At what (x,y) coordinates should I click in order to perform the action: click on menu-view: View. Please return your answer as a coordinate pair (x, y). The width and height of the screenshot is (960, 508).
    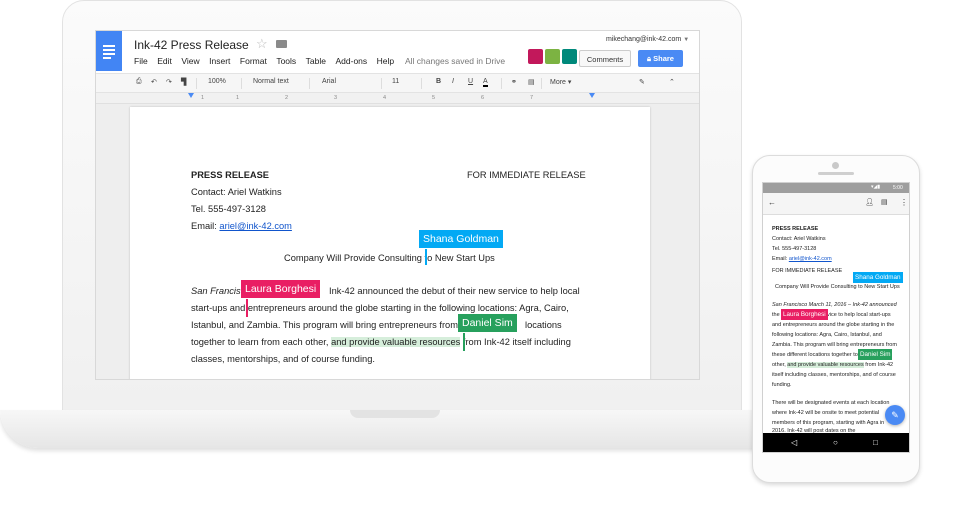
    Looking at the image, I should click on (190, 61).